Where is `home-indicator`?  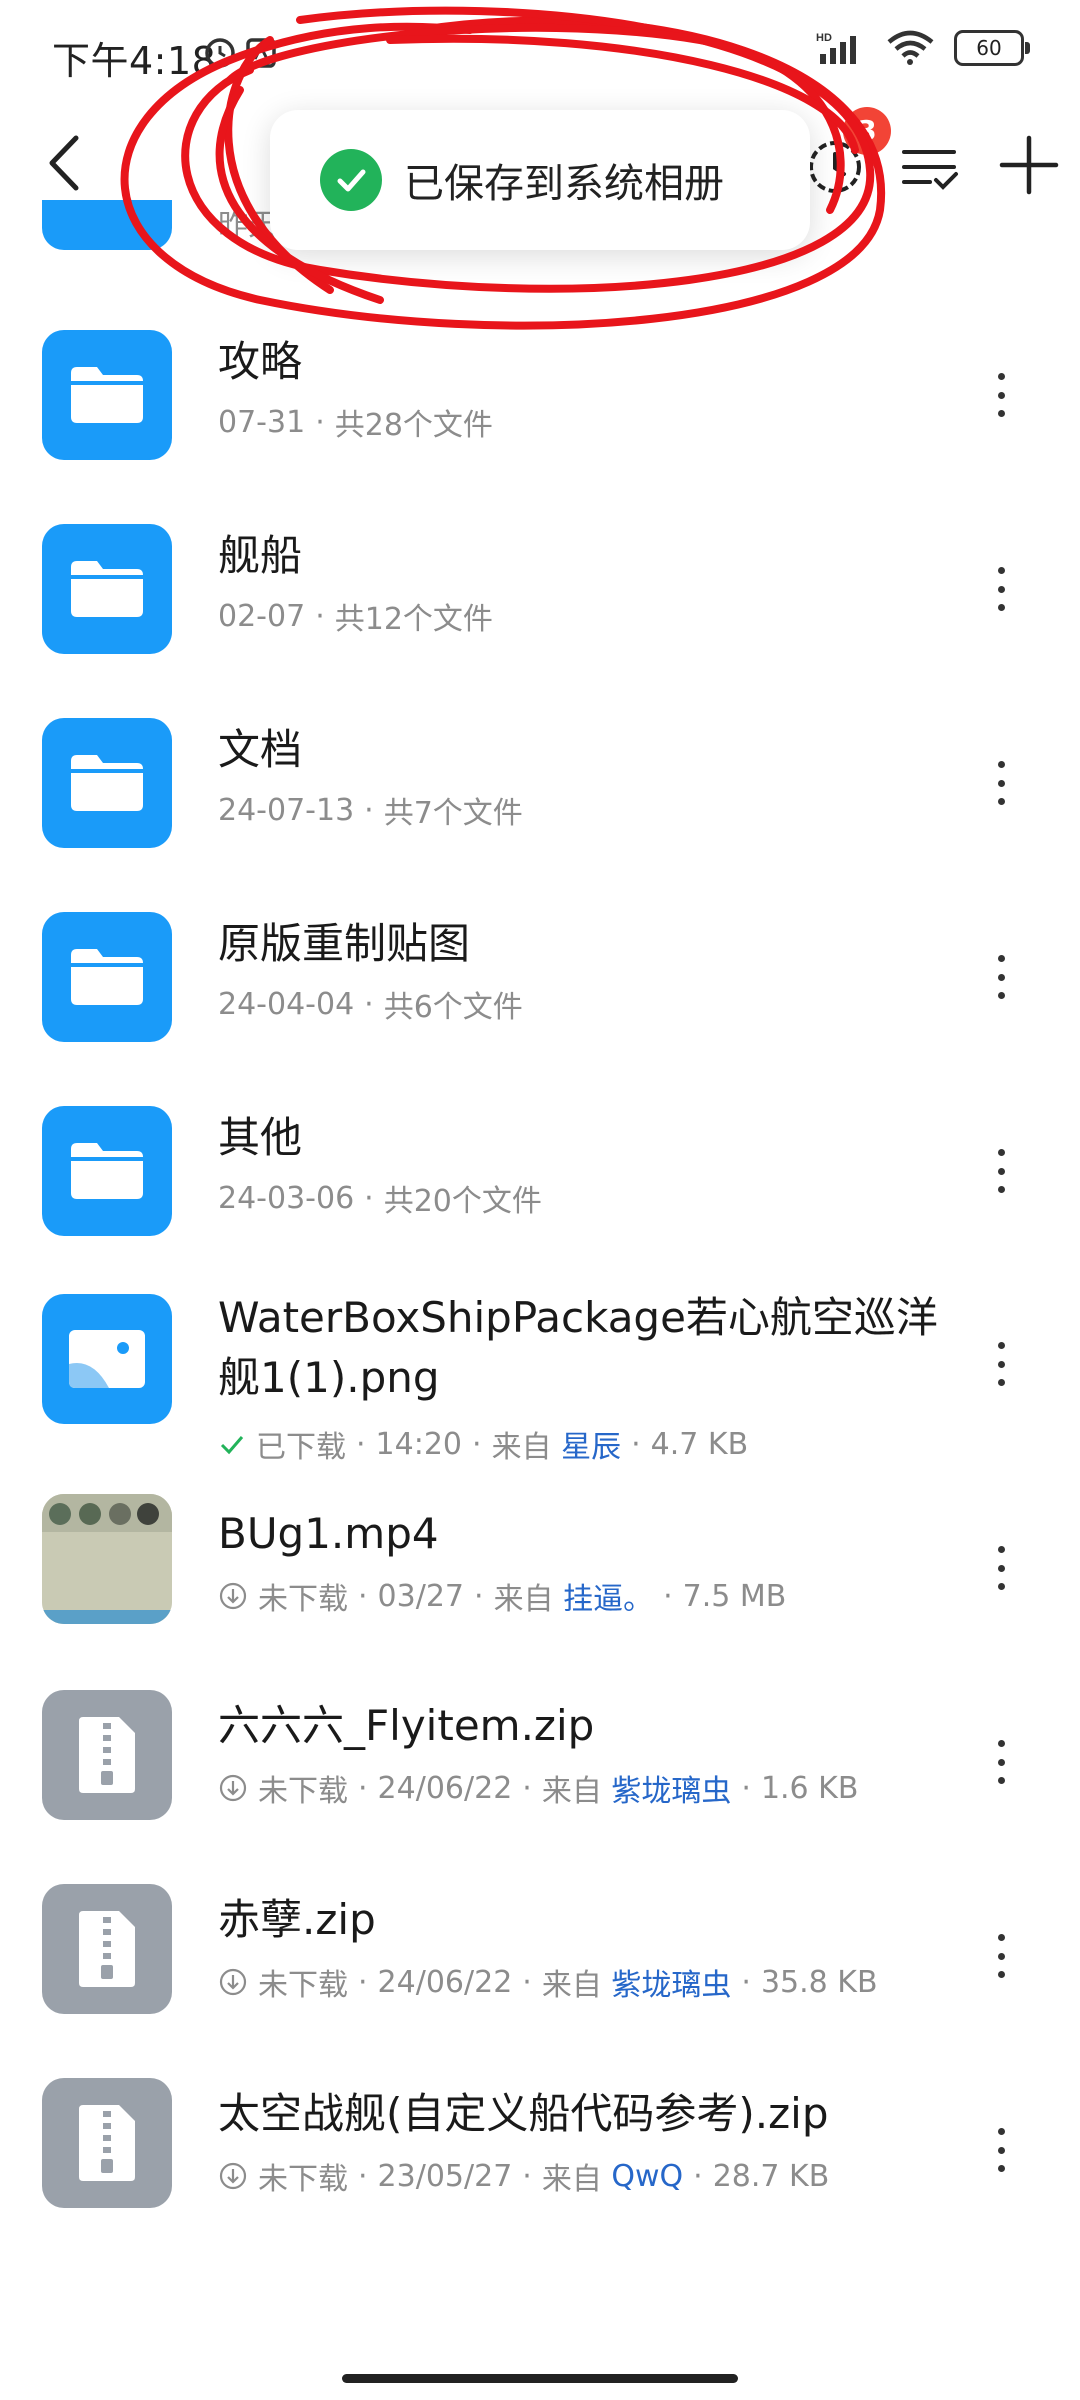 home-indicator is located at coordinates (540, 2378).